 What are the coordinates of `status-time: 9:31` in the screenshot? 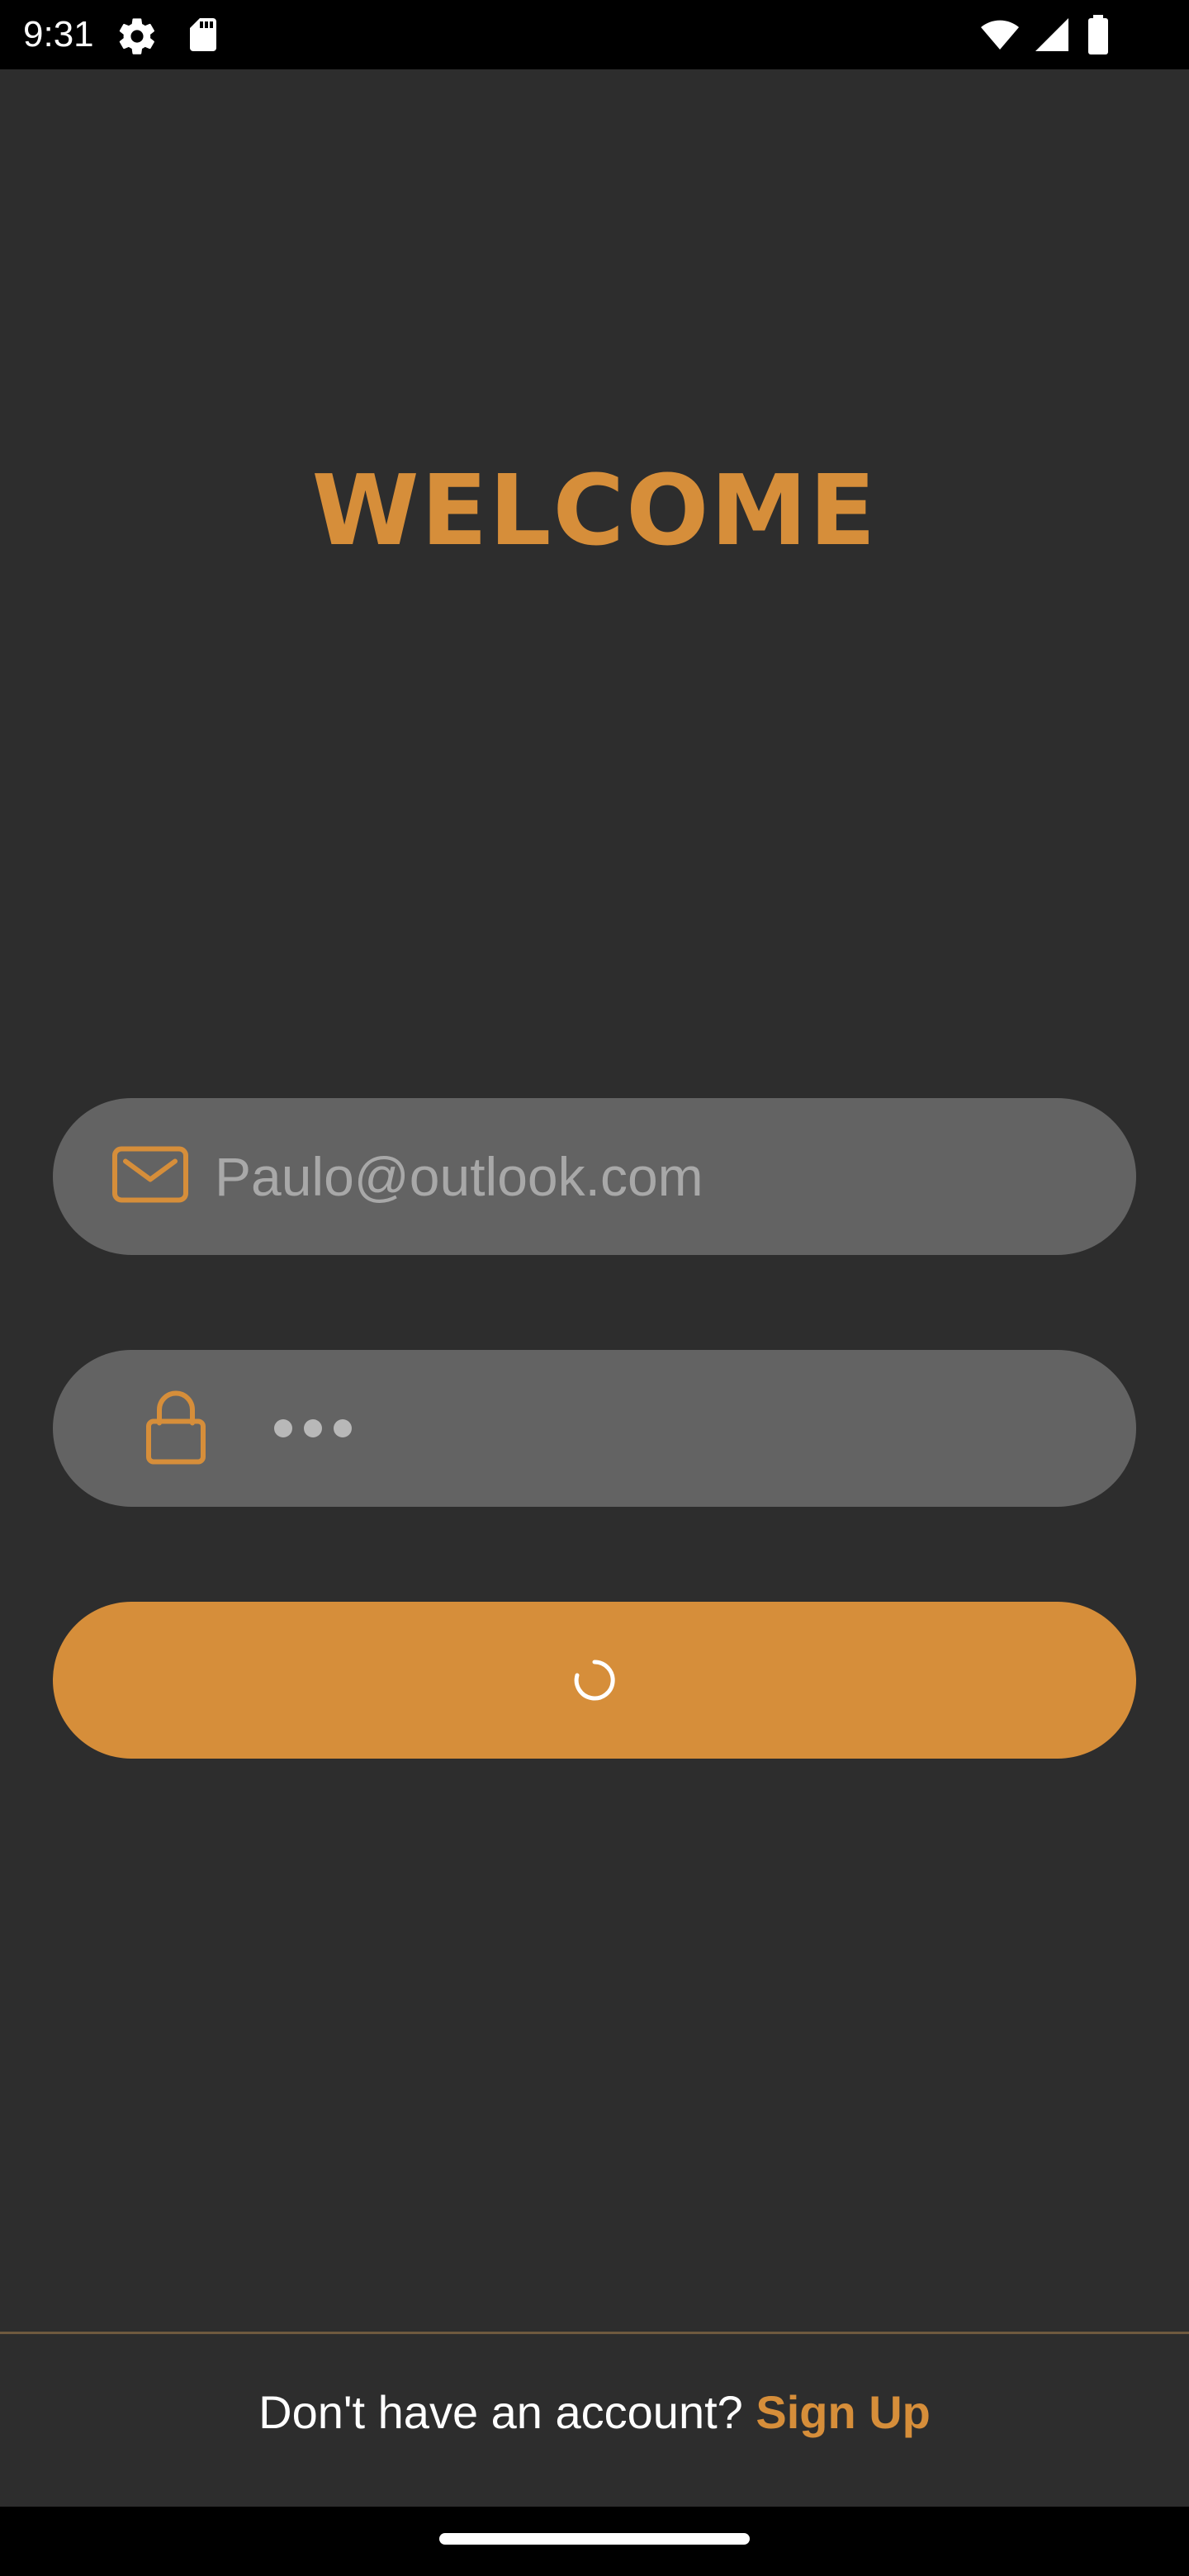 It's located at (58, 34).